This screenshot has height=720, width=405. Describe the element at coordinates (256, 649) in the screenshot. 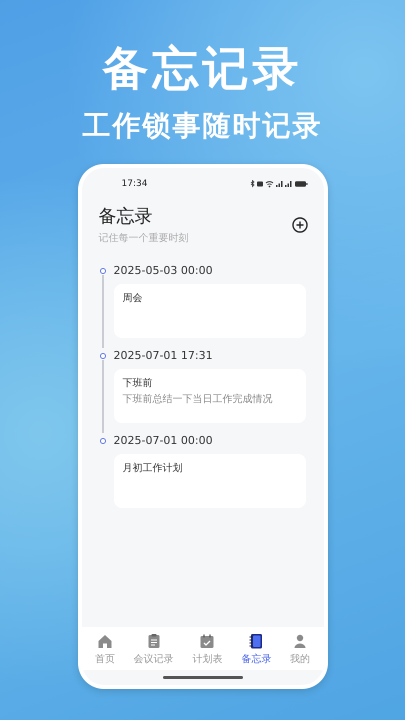

I see `tab: 备忘录` at that location.